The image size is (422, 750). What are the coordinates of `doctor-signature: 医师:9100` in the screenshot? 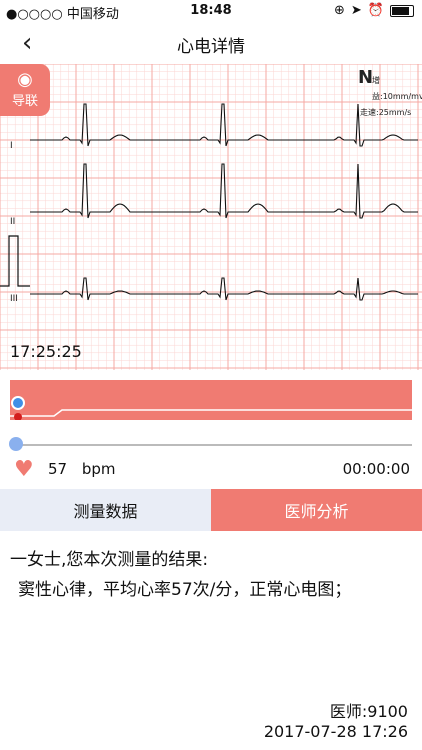 It's located at (368, 711).